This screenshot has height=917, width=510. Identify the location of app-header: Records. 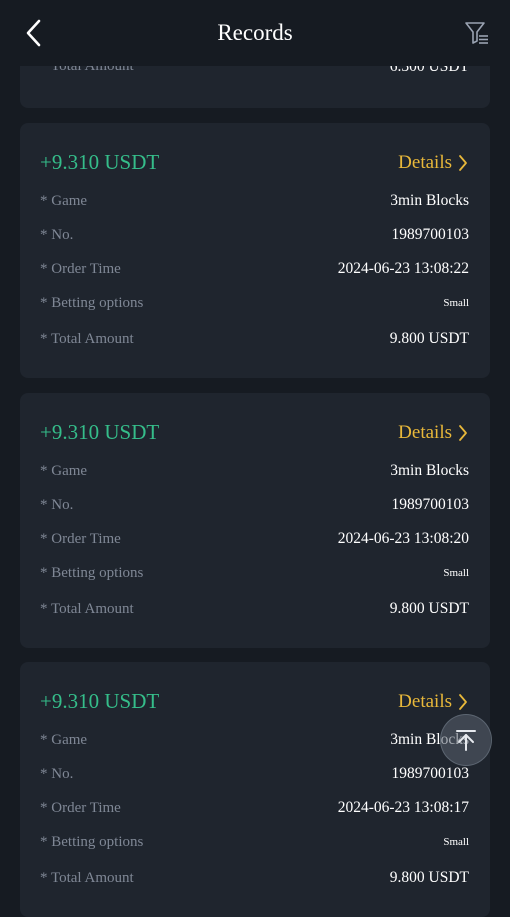
(255, 33).